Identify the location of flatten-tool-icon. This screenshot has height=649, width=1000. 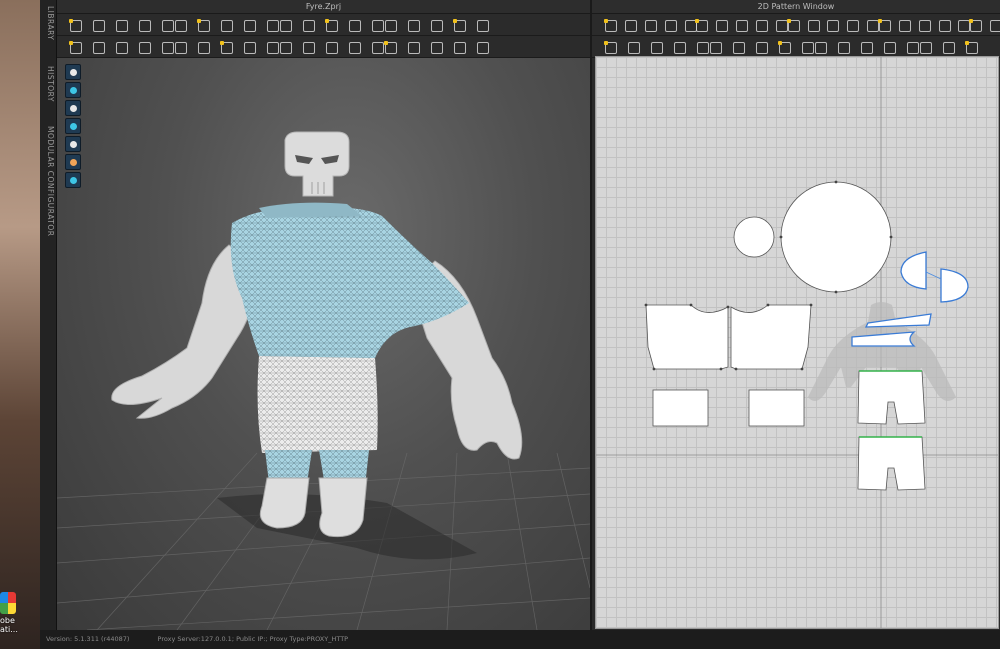
(390, 47).